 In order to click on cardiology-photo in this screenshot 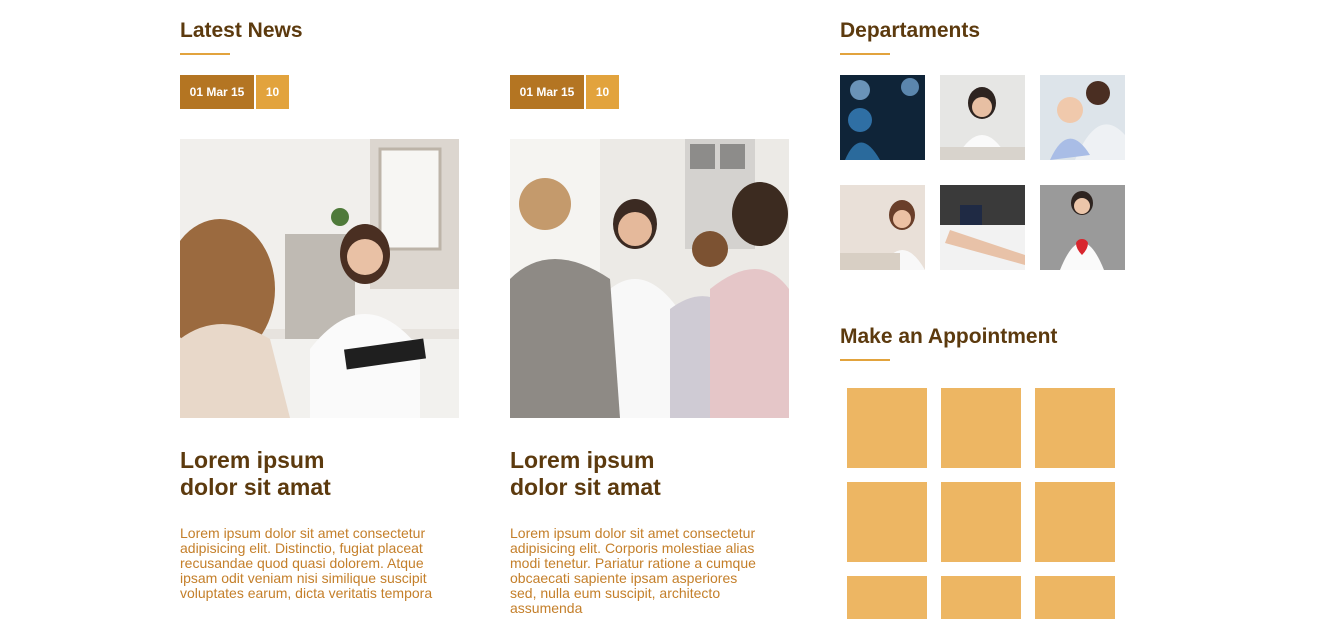, I will do `click(1082, 227)`.